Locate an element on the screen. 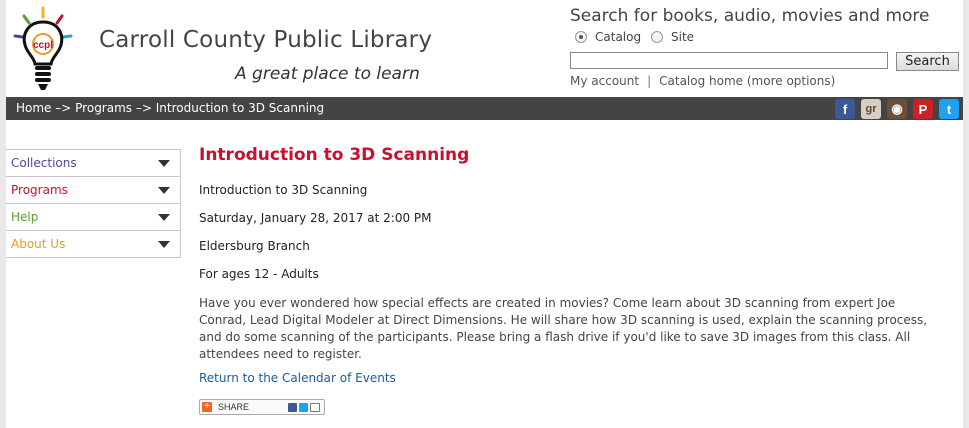  site-title: Carroll County Public Library is located at coordinates (265, 40).